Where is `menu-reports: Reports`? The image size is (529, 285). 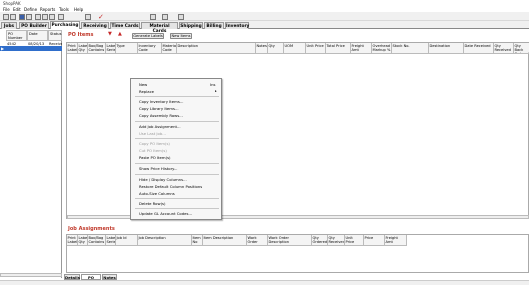
menu-reports: Reports is located at coordinates (47, 9).